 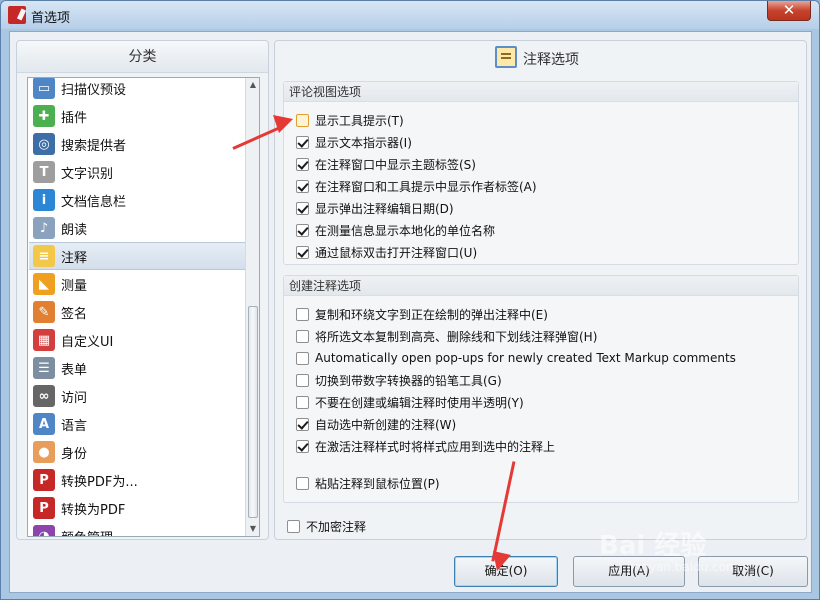 What do you see at coordinates (137, 396) in the screenshot?
I see `category-item: ∞ 访问` at bounding box center [137, 396].